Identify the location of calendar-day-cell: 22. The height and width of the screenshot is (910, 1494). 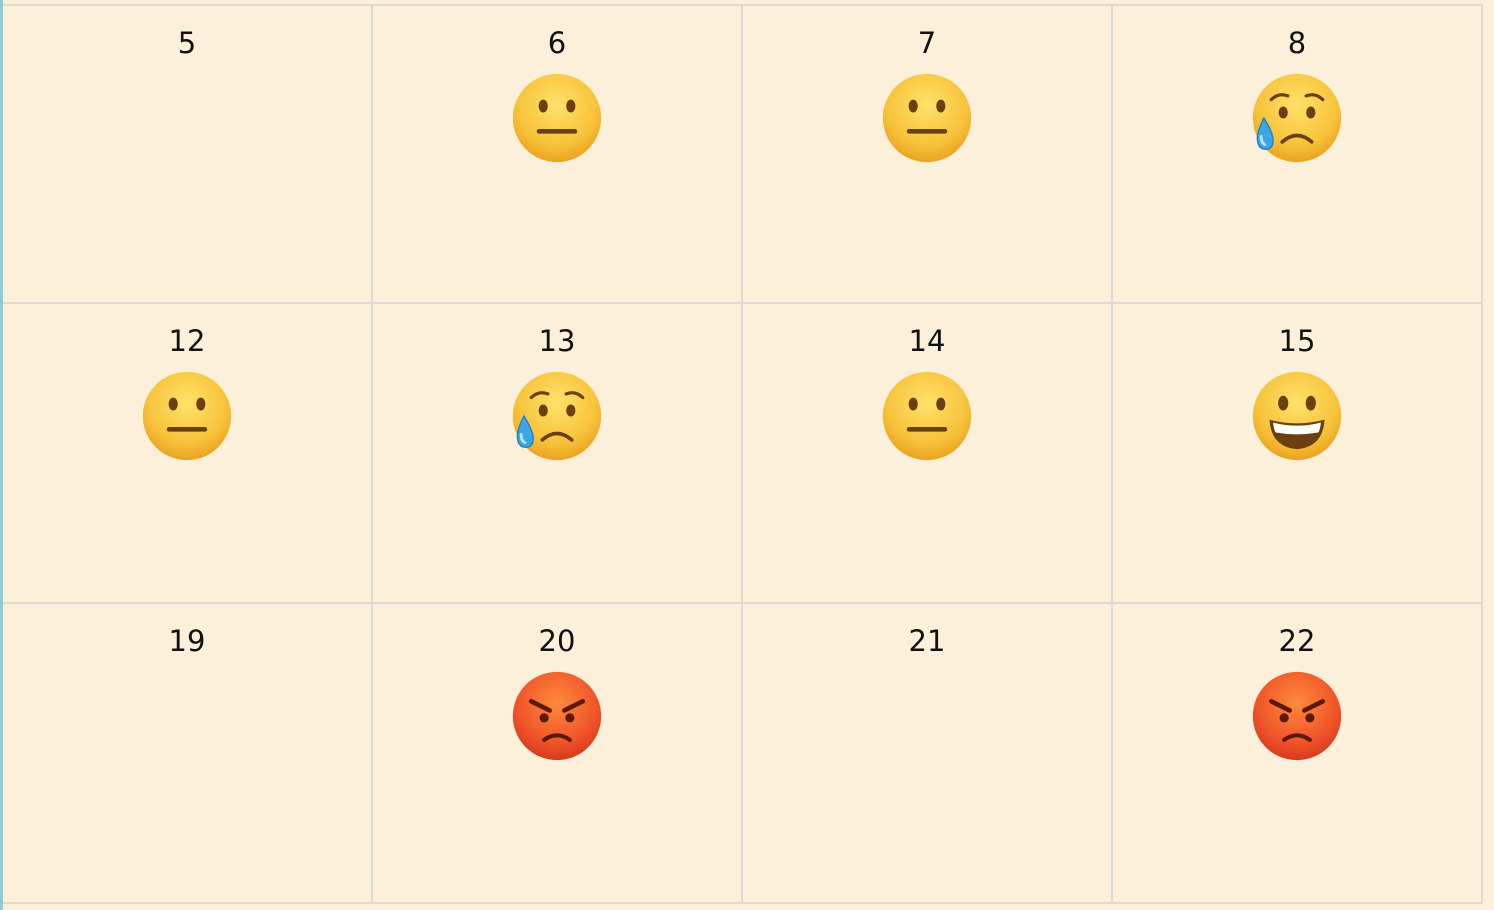
(1298, 754).